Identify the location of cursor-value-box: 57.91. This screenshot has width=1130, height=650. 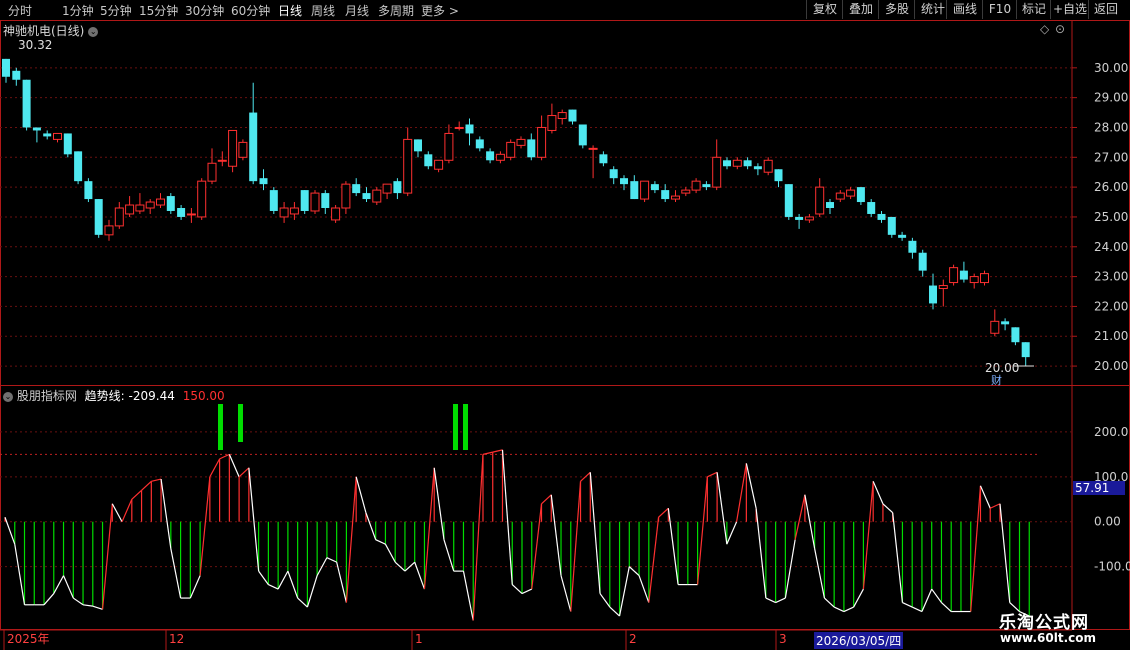
(1099, 488).